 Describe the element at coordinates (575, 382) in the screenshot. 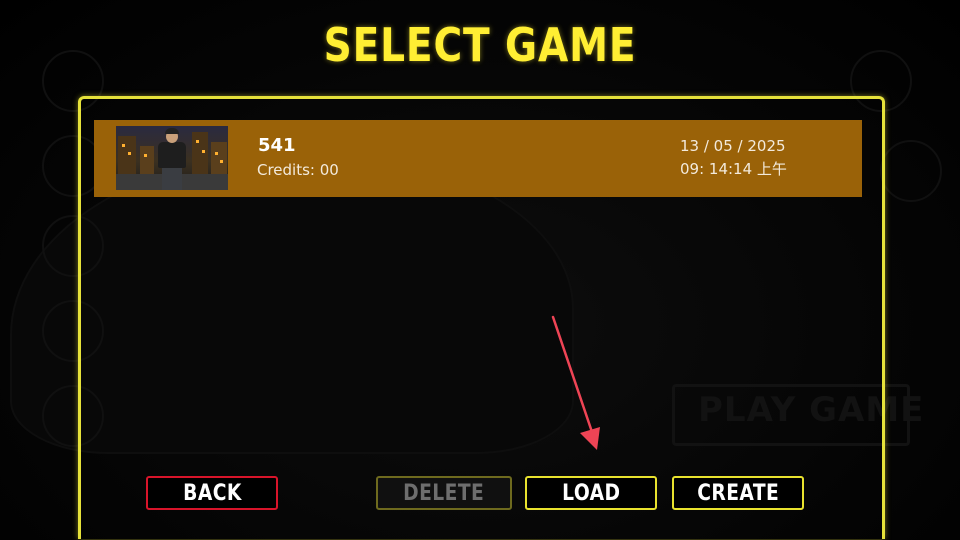

I see `annotation-arrow-icon` at that location.